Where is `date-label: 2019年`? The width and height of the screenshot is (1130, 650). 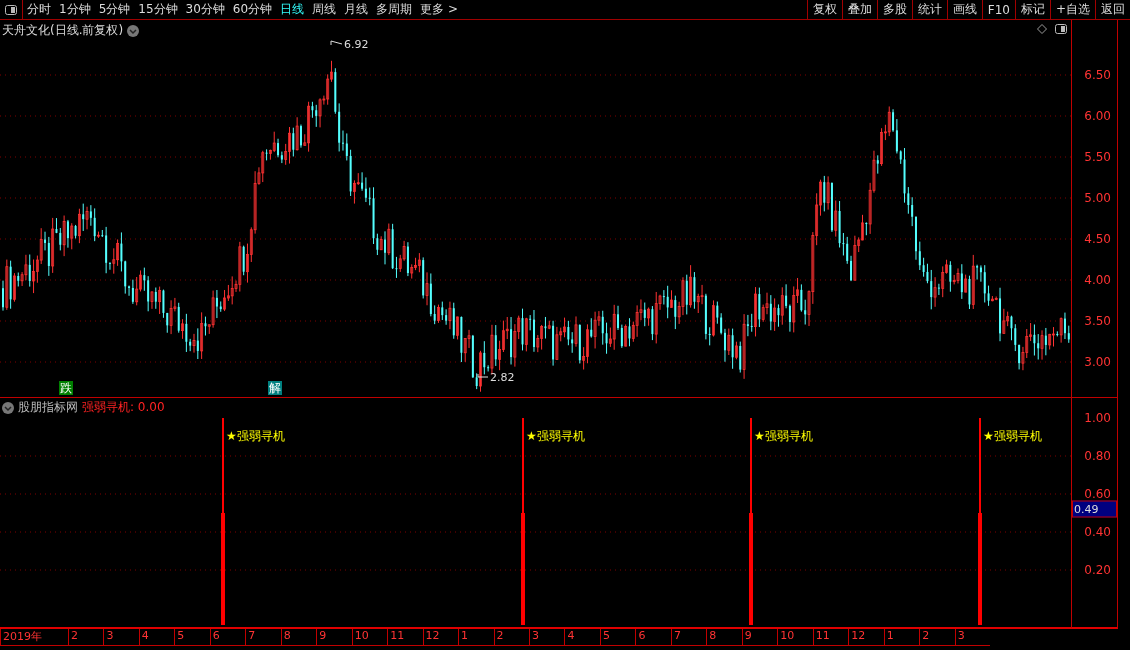 date-label: 2019年 is located at coordinates (34, 637).